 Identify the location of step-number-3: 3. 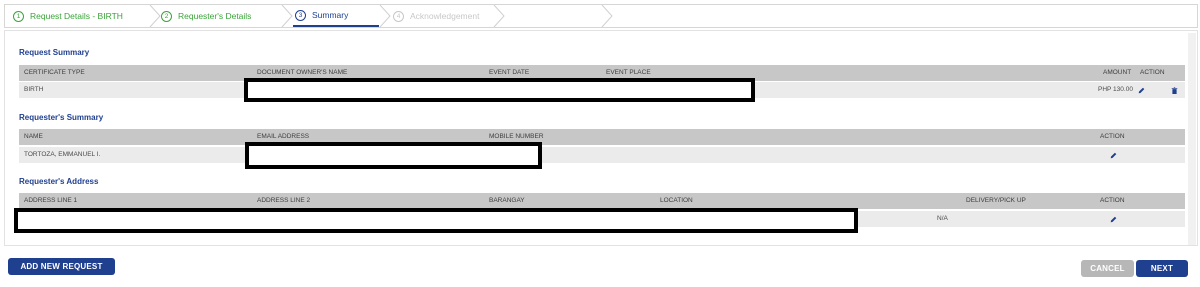
(300, 15).